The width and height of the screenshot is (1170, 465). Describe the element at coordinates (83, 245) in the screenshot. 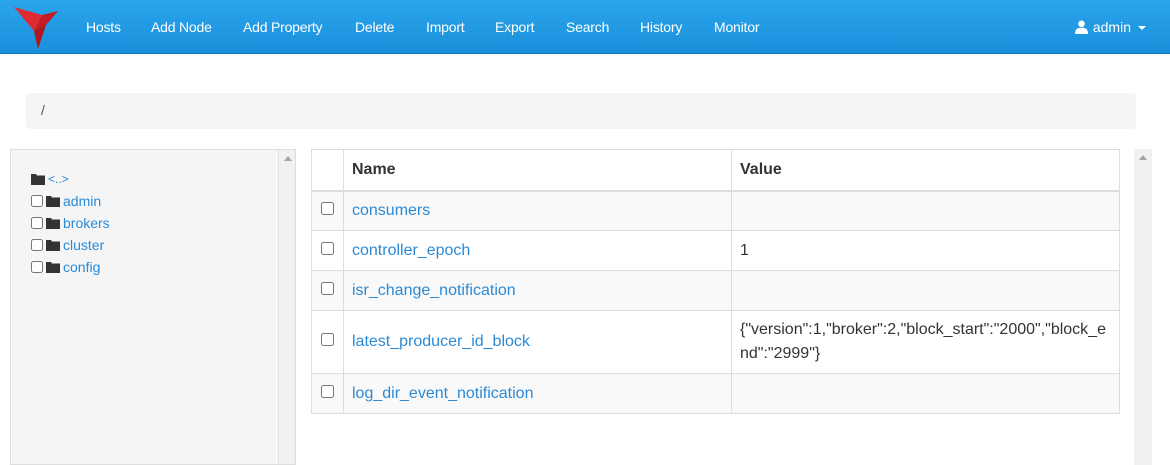

I see `tree-item-link: cluster` at that location.